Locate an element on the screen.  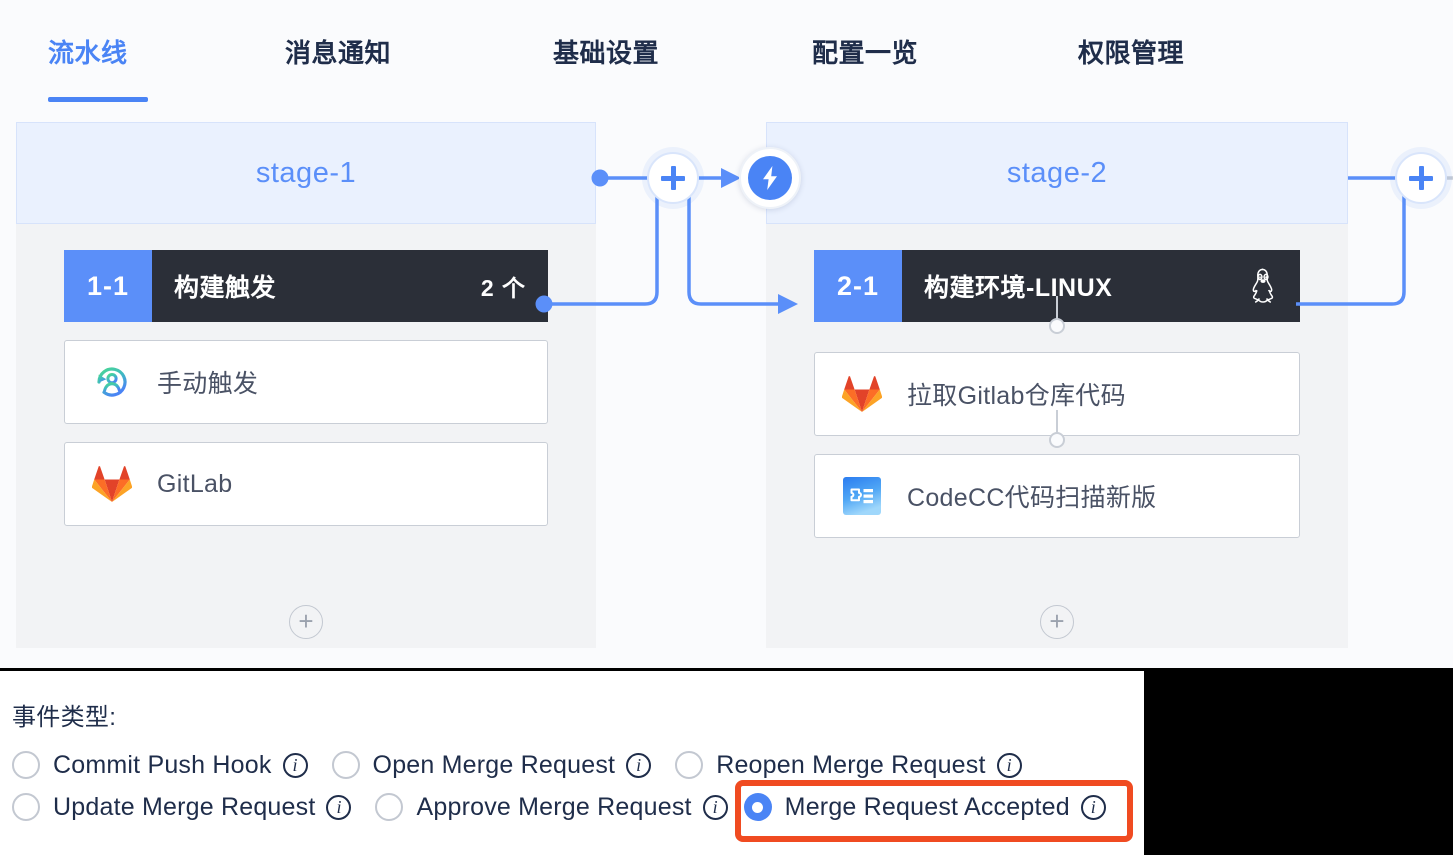
radio-option-open-merge-request: Open Merge Request i is located at coordinates (491, 765).